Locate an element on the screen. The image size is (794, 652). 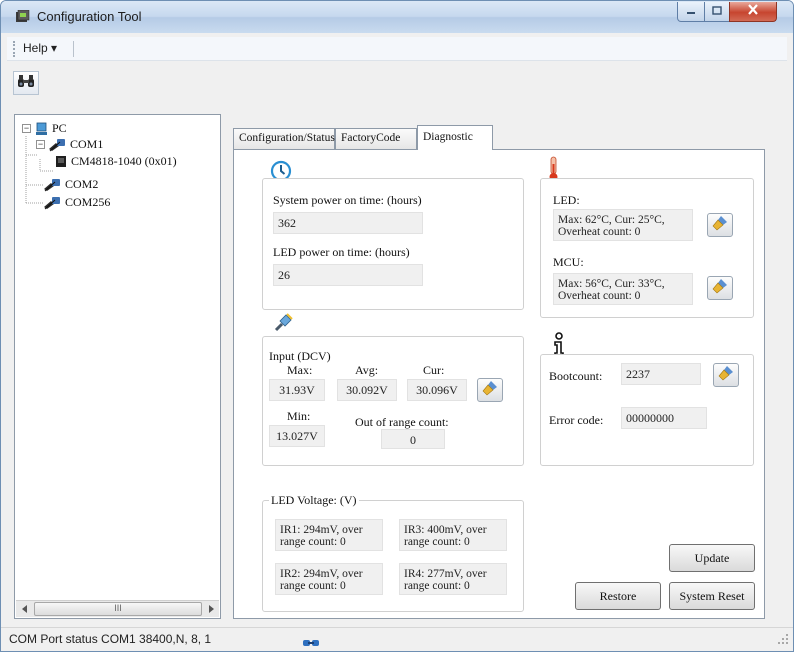
scroll-left-icon is located at coordinates (24, 609).